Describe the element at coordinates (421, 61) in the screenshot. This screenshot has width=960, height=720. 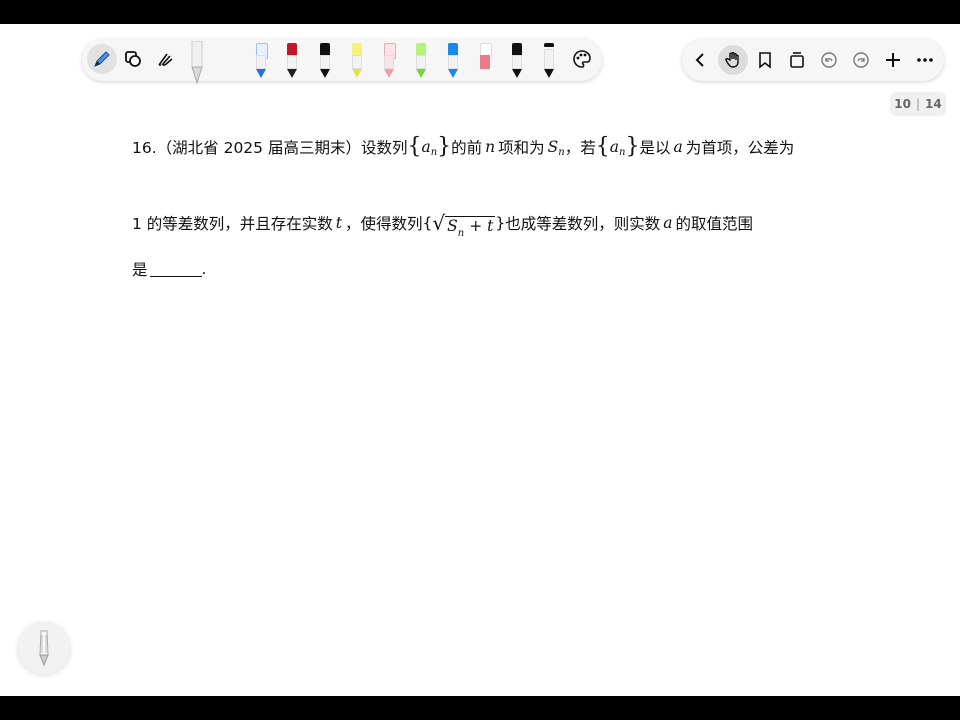
I see `green-highlighter` at that location.